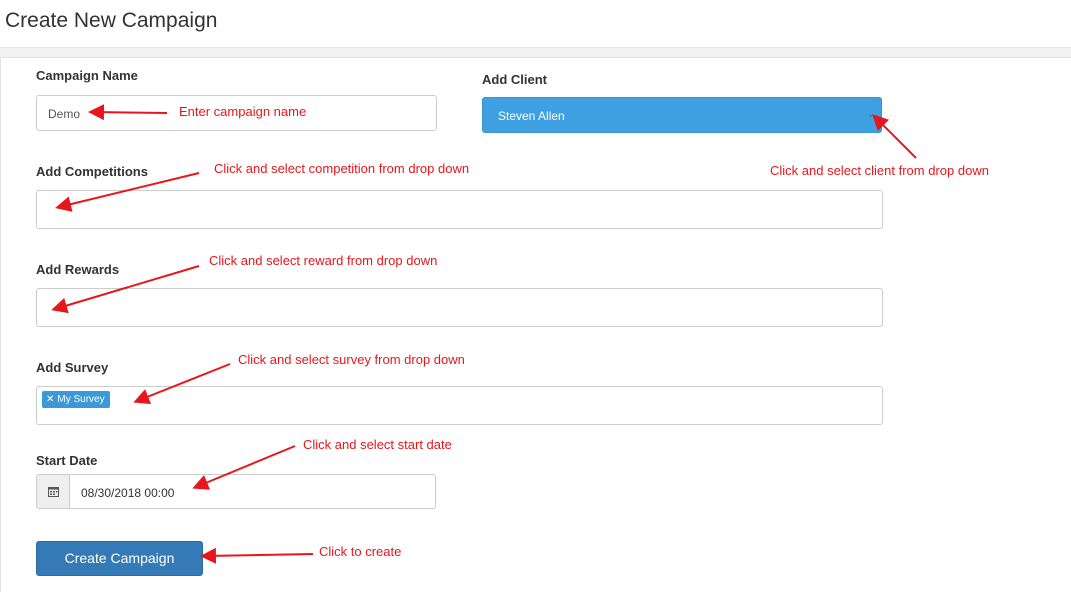  I want to click on arrow-submit, so click(257, 555).